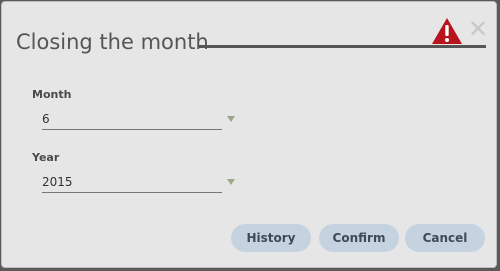 The image size is (500, 271). Describe the element at coordinates (112, 42) in the screenshot. I see `dialog-title: Closing the month` at that location.